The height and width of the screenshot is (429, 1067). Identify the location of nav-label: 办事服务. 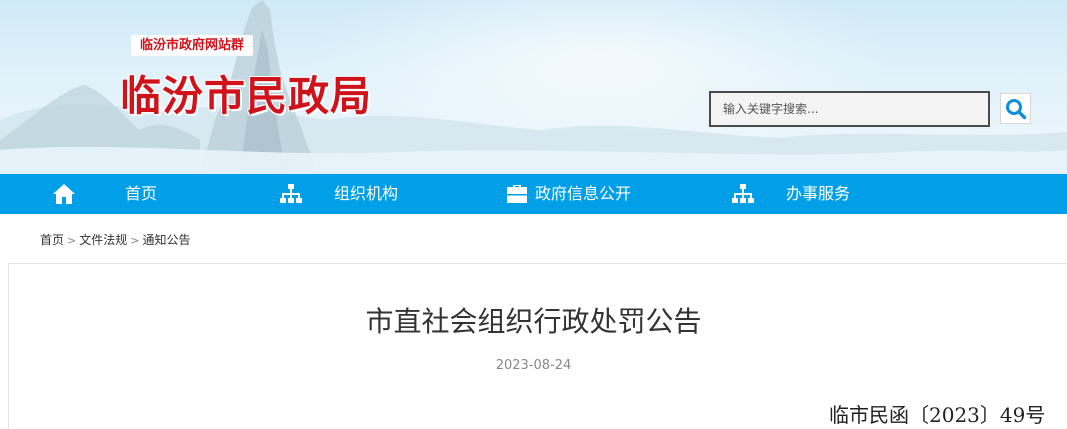
(818, 193).